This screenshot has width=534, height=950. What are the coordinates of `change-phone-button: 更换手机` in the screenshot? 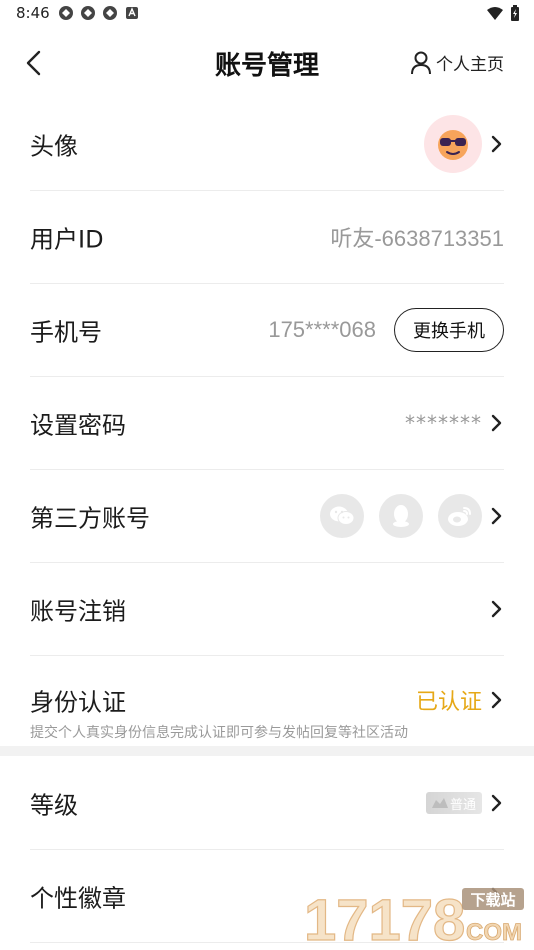 It's located at (449, 330).